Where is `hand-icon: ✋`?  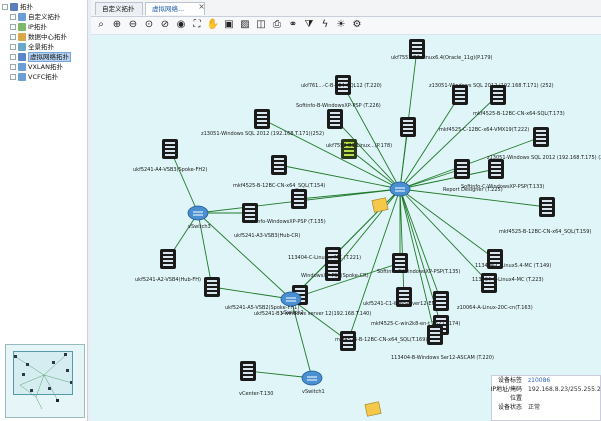 hand-icon: ✋ is located at coordinates (213, 25).